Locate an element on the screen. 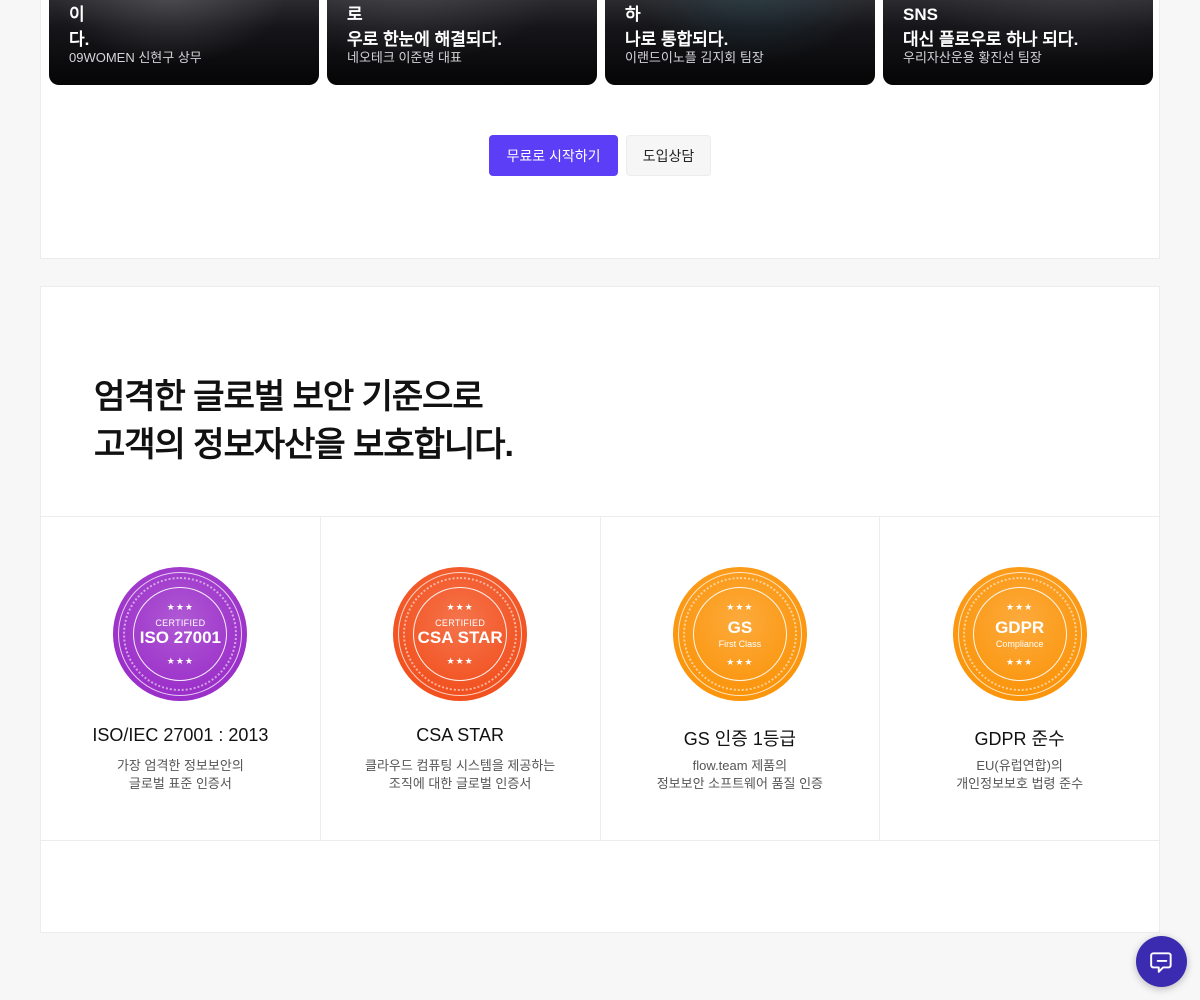  cta-row: 무료로 시작하기 도입상담 is located at coordinates (600, 155).